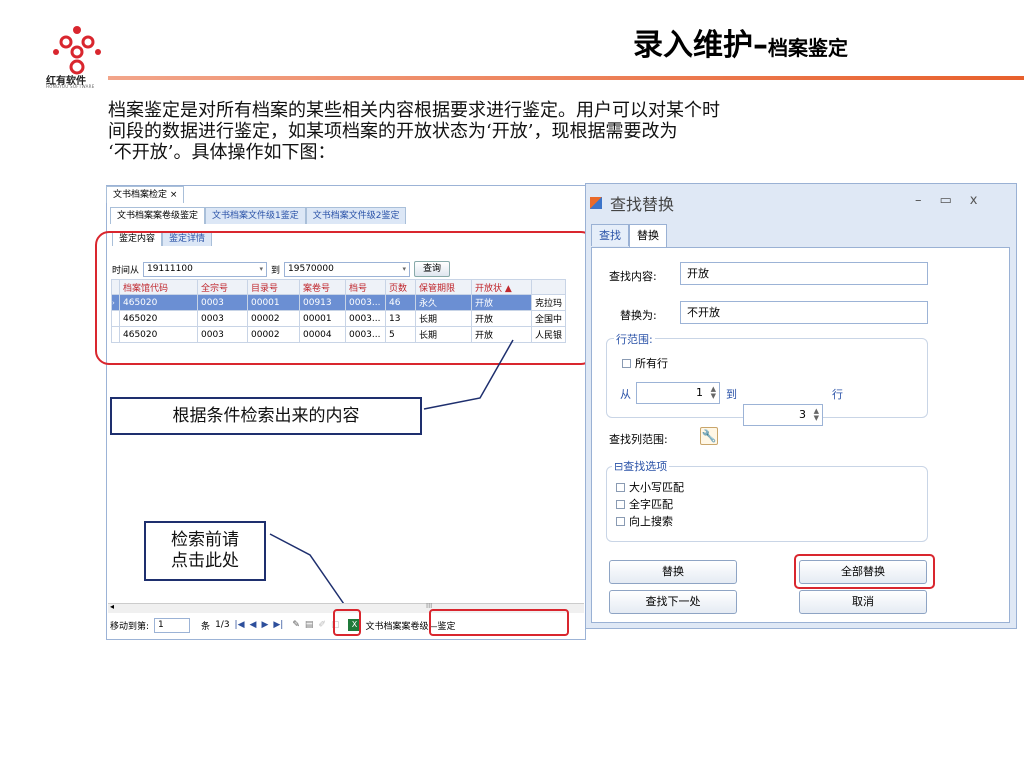 The width and height of the screenshot is (1024, 768). What do you see at coordinates (974, 200) in the screenshot?
I see `close-icon: x` at bounding box center [974, 200].